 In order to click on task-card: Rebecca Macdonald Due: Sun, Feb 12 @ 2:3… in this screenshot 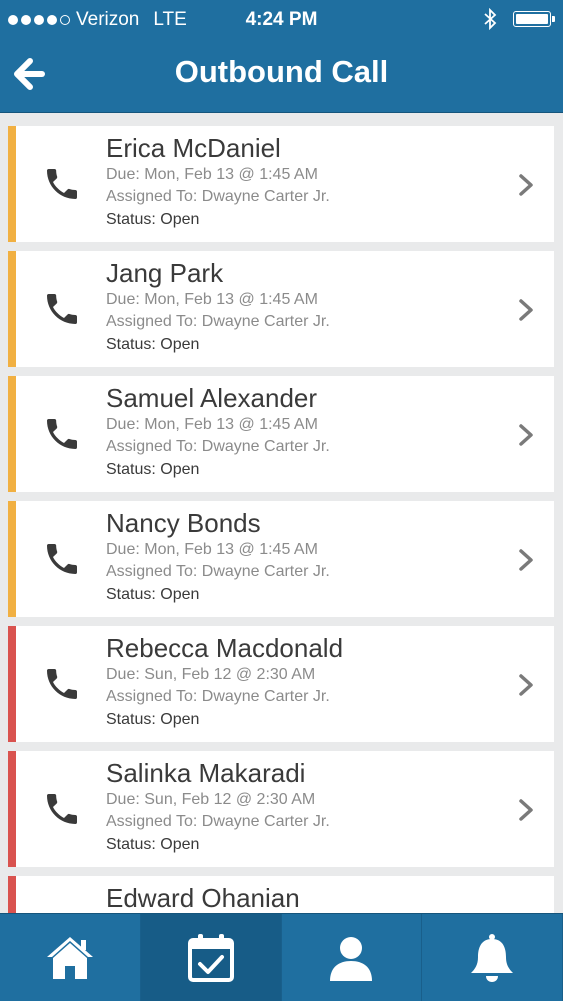, I will do `click(281, 684)`.